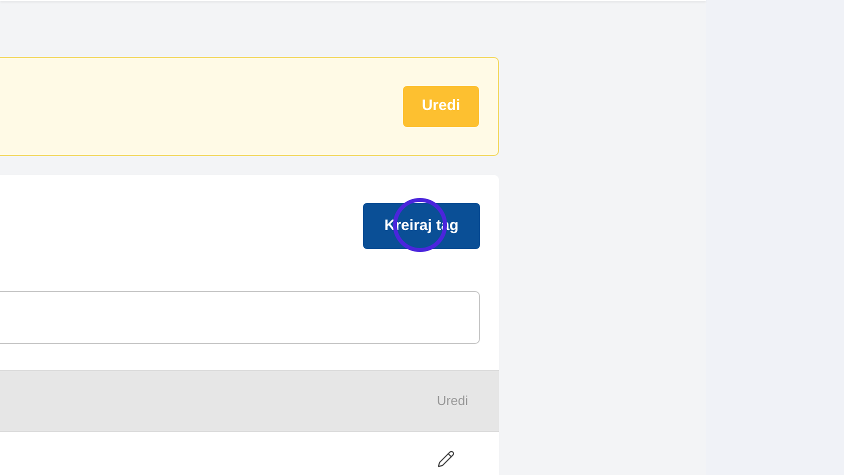 The image size is (844, 475). I want to click on search-field, so click(240, 317).